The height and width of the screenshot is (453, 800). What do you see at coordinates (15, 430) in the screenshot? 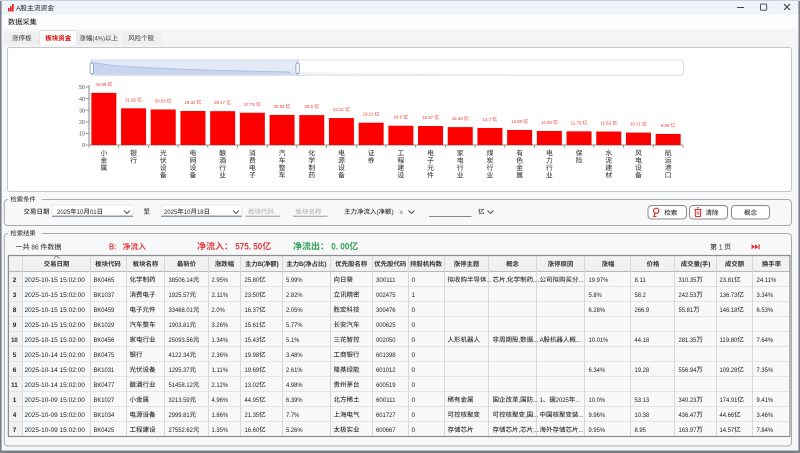
I see `svg-text: 7` at bounding box center [15, 430].